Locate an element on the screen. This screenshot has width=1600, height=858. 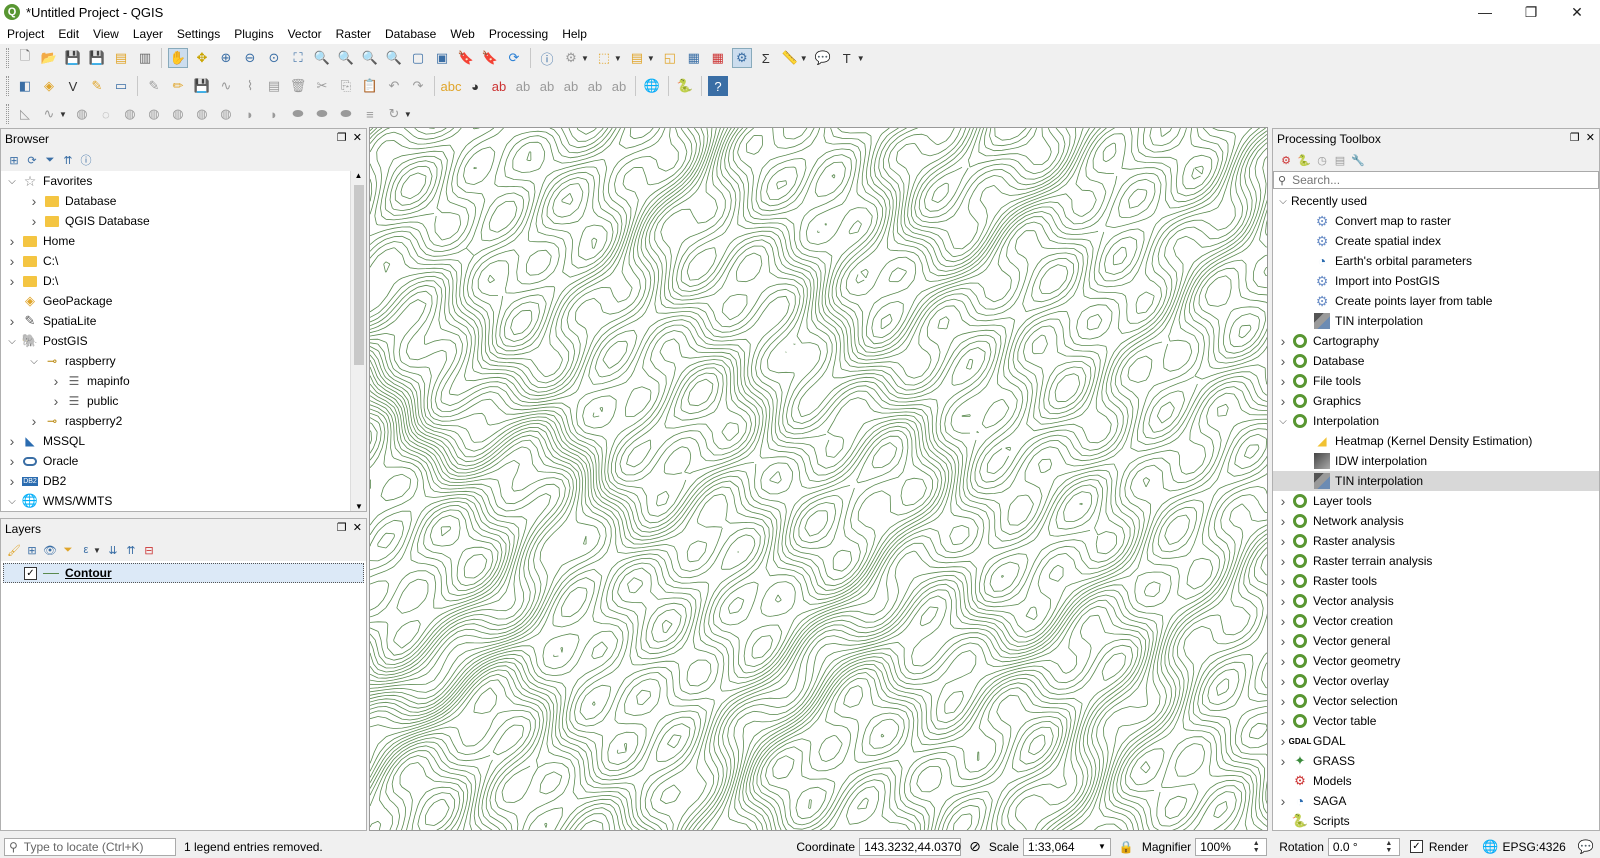
restore-button: ❐ is located at coordinates (1531, 12).